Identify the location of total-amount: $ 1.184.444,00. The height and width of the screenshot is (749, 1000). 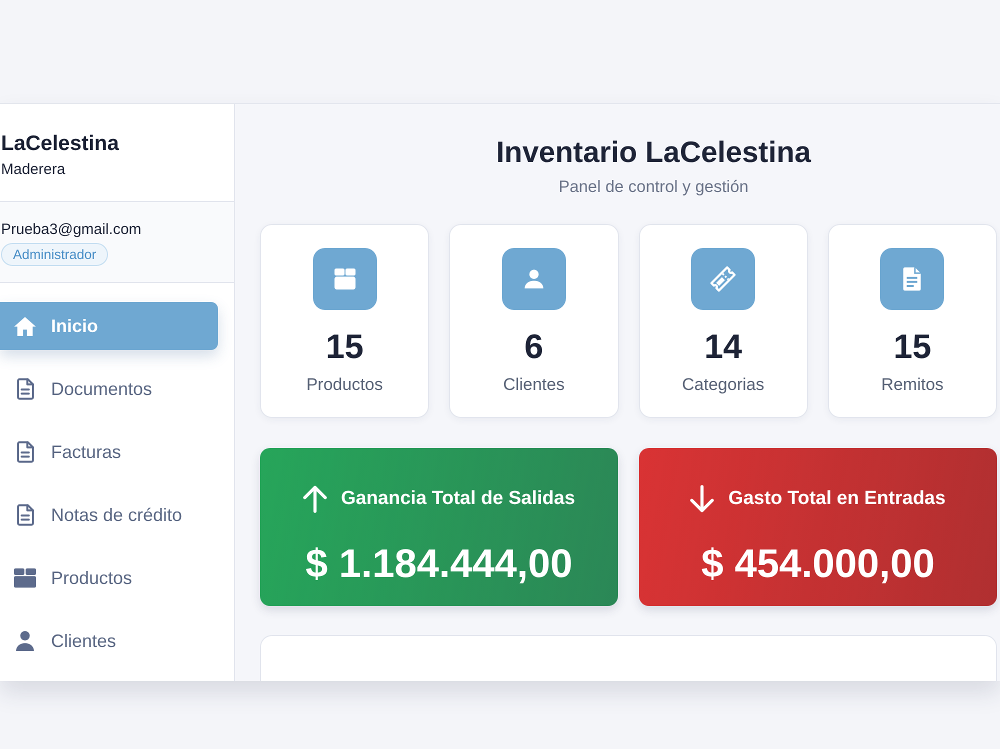
(439, 564).